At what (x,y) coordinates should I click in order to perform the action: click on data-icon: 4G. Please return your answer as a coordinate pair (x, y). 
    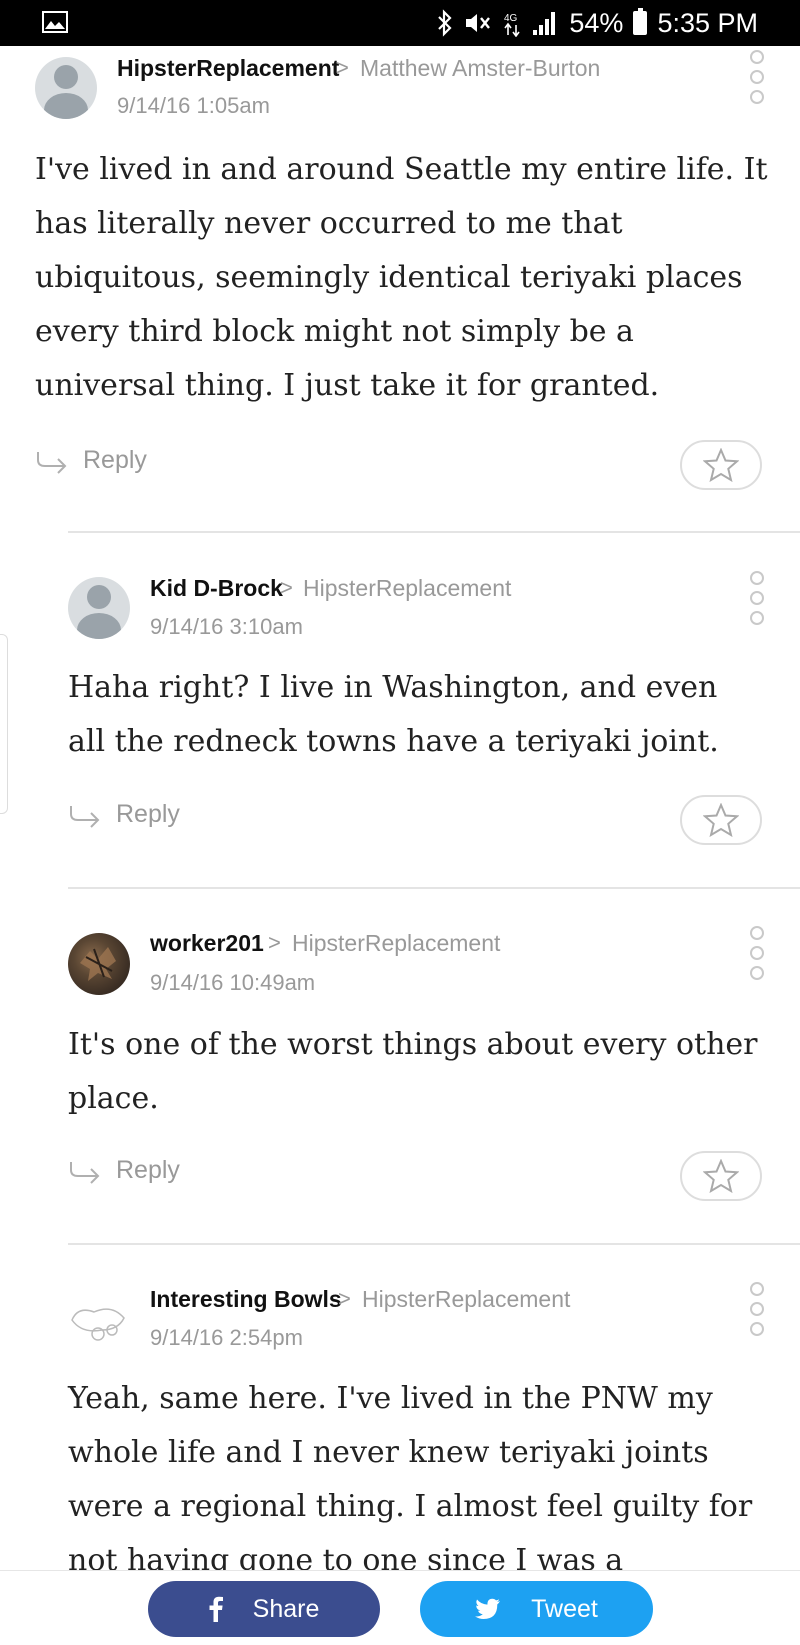
    Looking at the image, I should click on (512, 25).